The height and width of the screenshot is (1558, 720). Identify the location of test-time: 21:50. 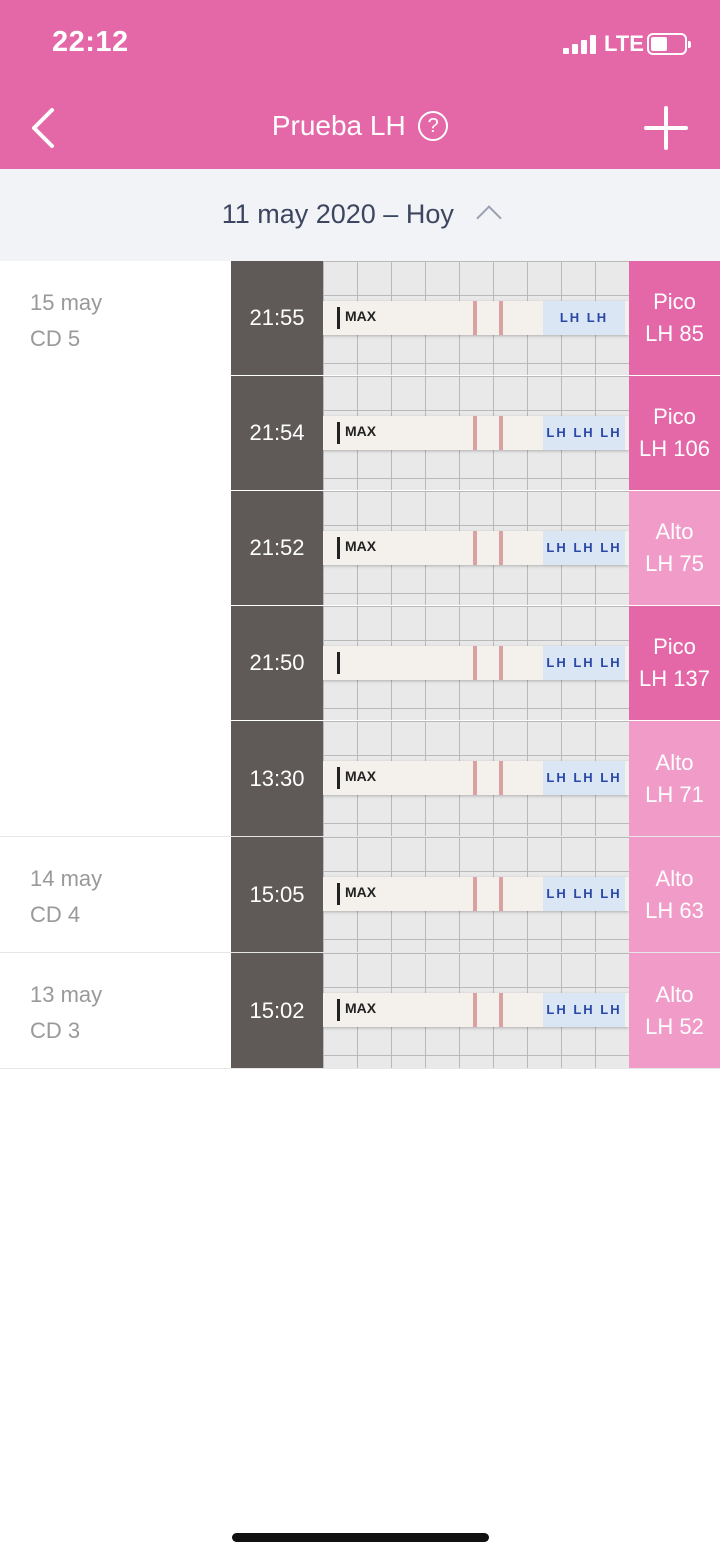
(277, 663).